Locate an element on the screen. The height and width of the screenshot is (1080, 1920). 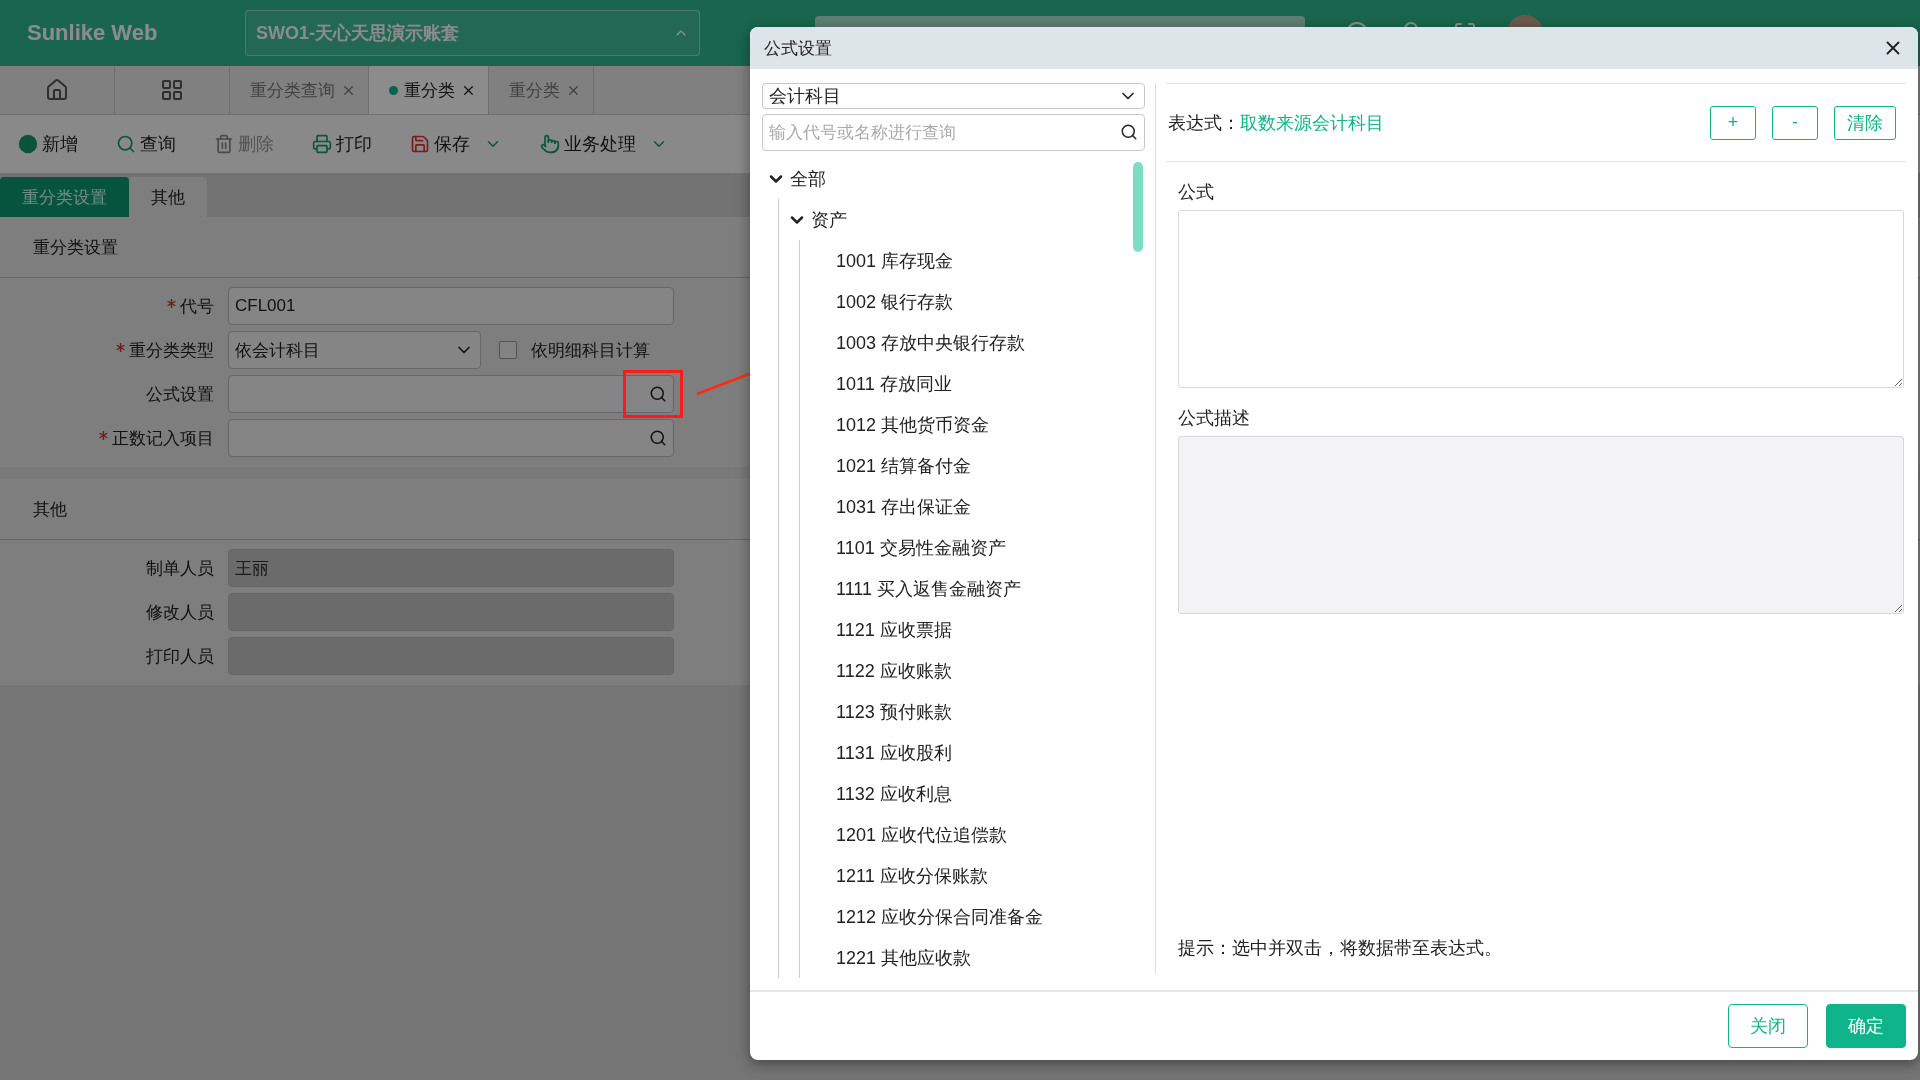
dialog-title: 公式设置 is located at coordinates (798, 48).